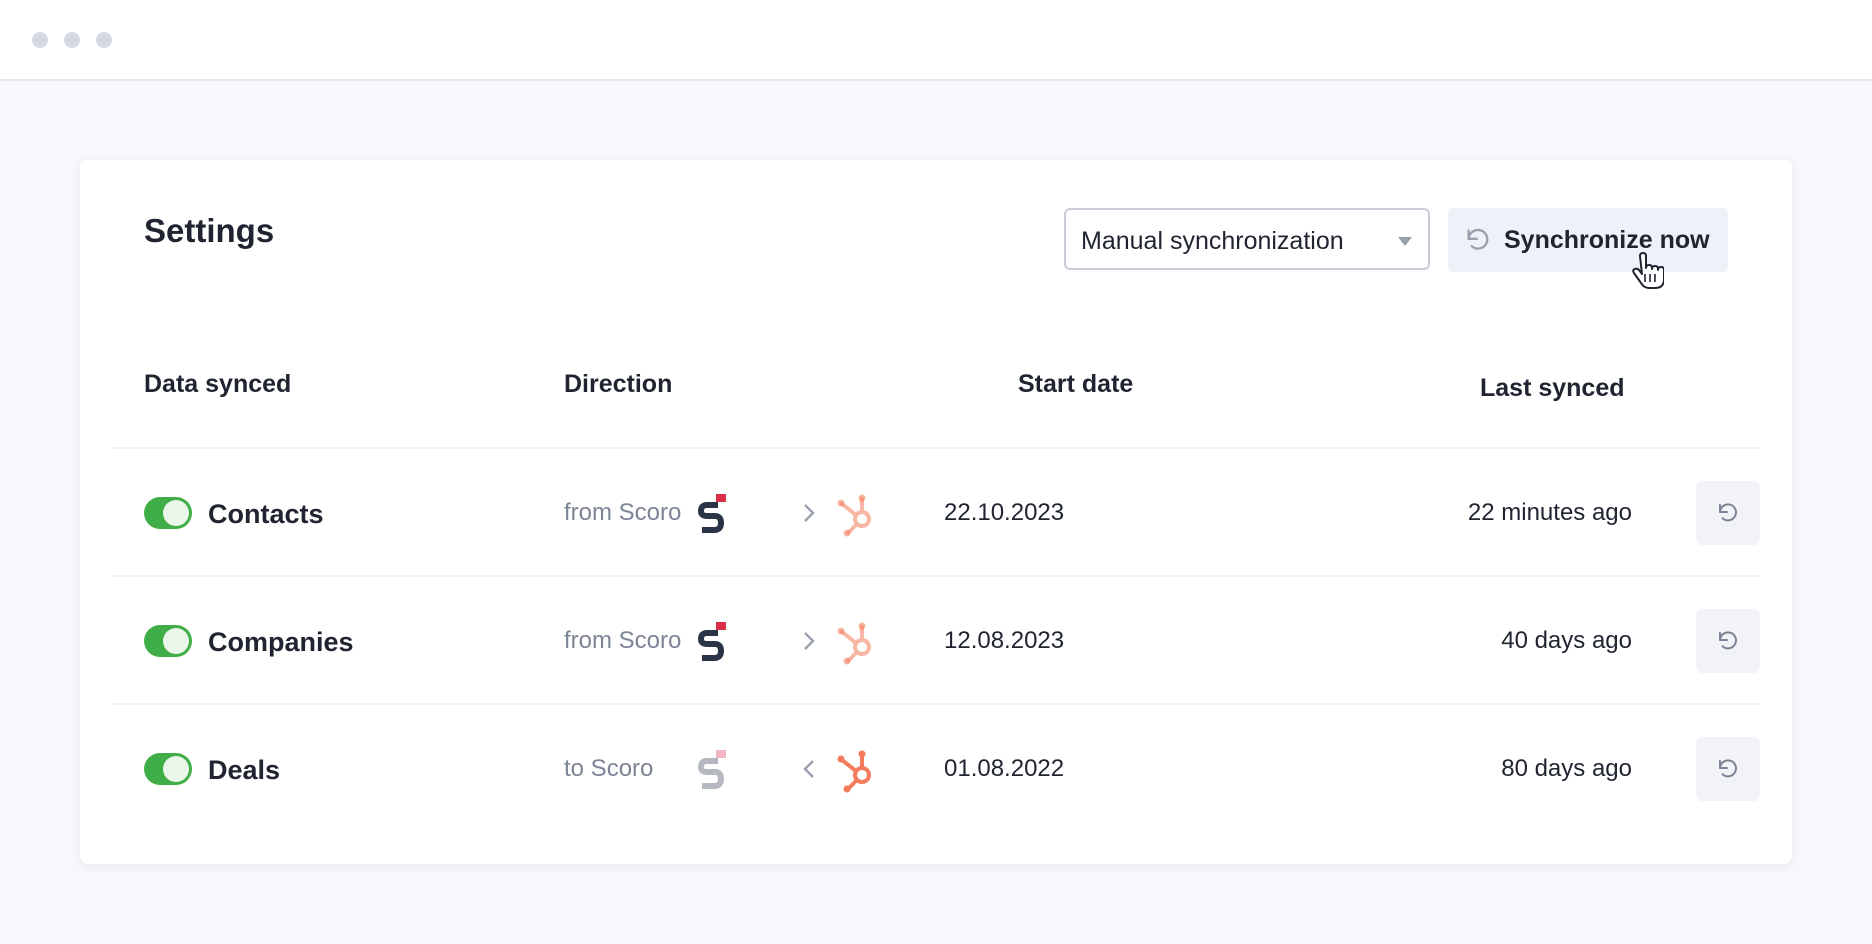 Image resolution: width=1872 pixels, height=944 pixels. What do you see at coordinates (244, 770) in the screenshot?
I see `row-name: Deals` at bounding box center [244, 770].